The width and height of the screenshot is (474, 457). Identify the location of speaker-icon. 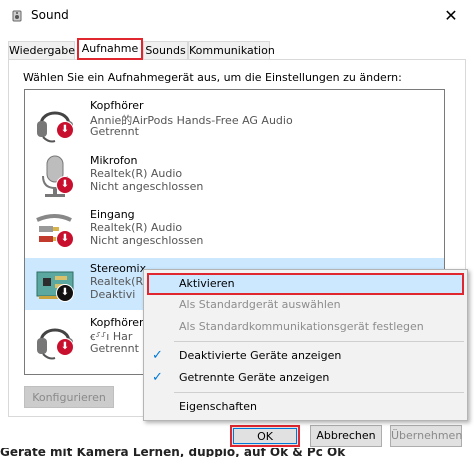
(17, 16).